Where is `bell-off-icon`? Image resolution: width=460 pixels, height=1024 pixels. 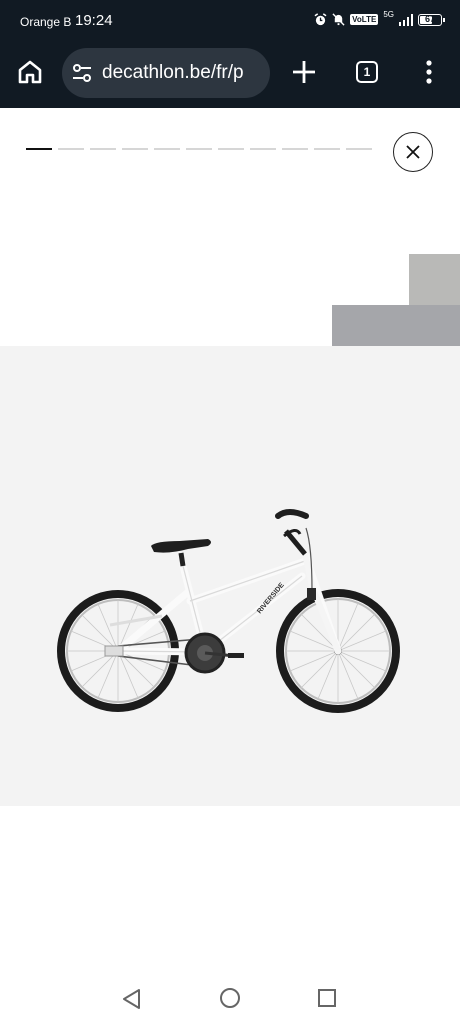
bell-off-icon is located at coordinates (338, 19).